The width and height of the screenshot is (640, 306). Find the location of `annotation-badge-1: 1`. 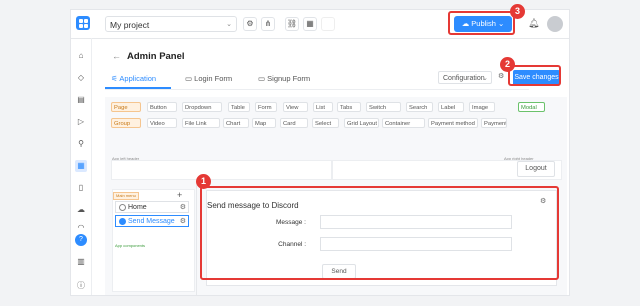

annotation-badge-1: 1 is located at coordinates (203, 181).